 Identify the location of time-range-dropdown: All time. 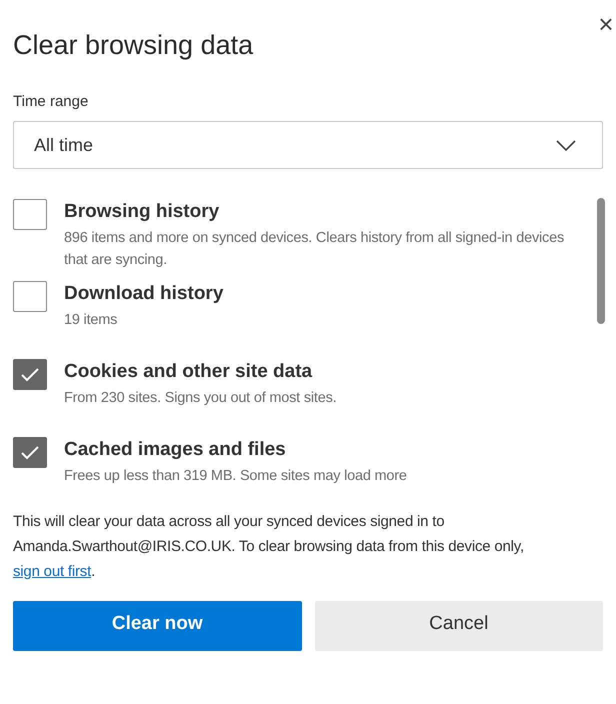
(308, 145).